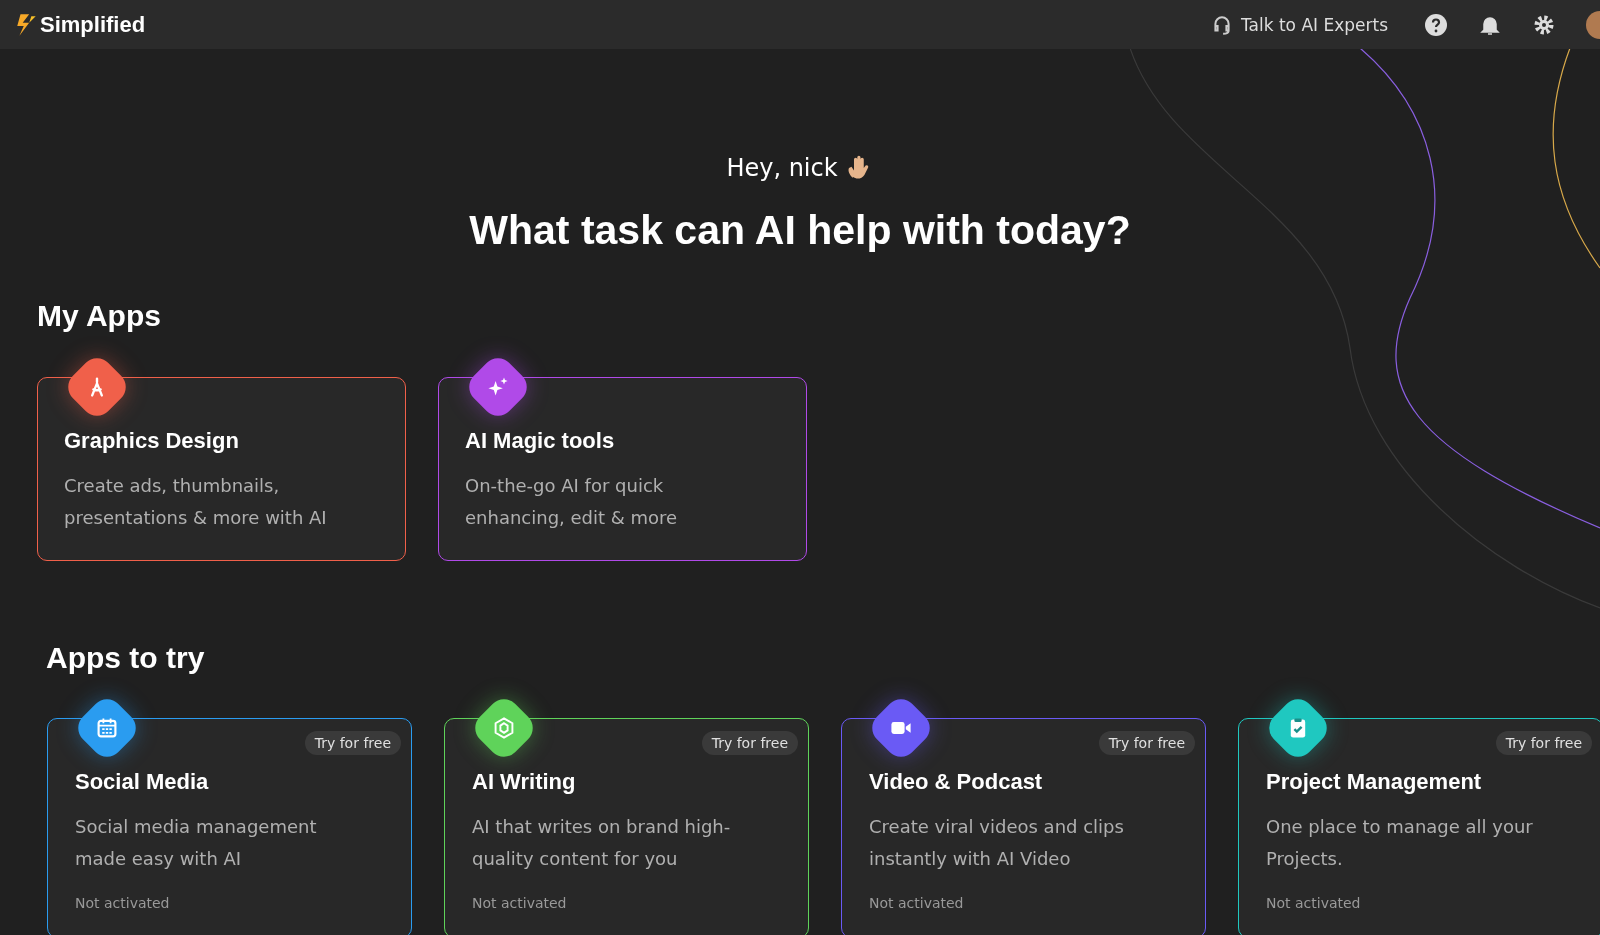 Image resolution: width=1600 pixels, height=935 pixels. I want to click on card-title: Social Media, so click(142, 782).